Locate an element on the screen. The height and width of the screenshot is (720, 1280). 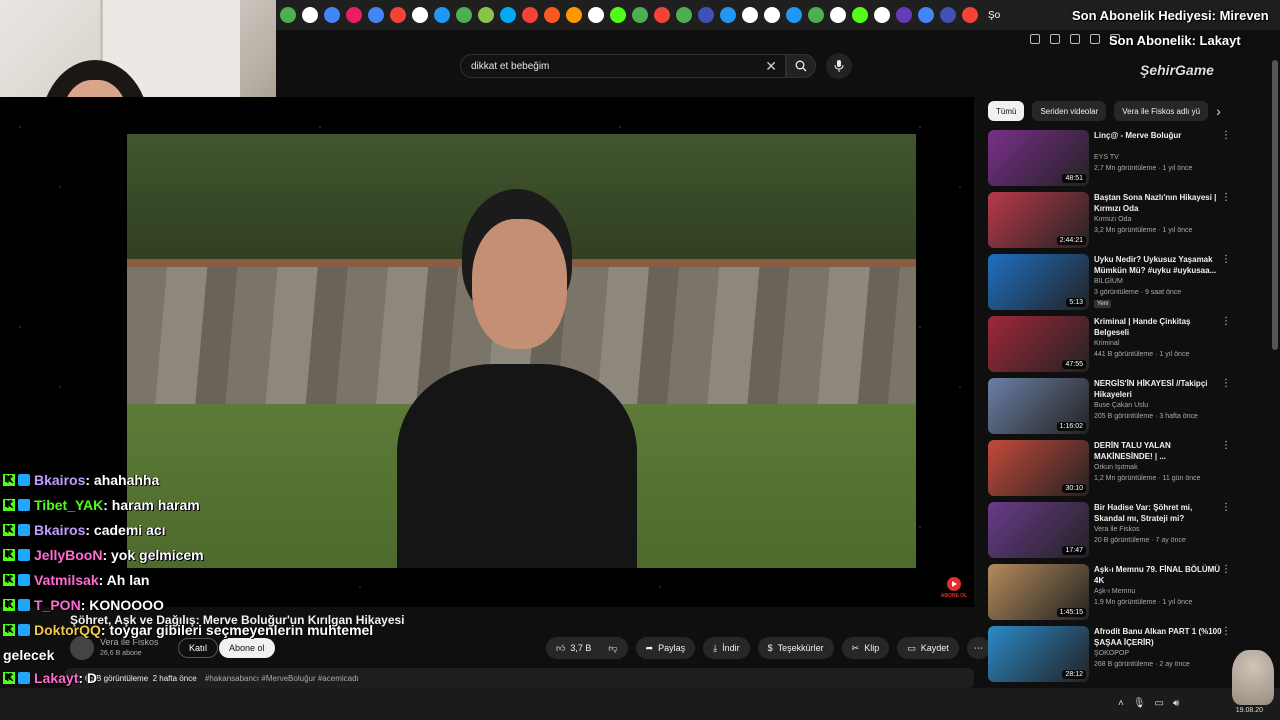
sidebar-scrollbar is located at coordinates (1275, 205).